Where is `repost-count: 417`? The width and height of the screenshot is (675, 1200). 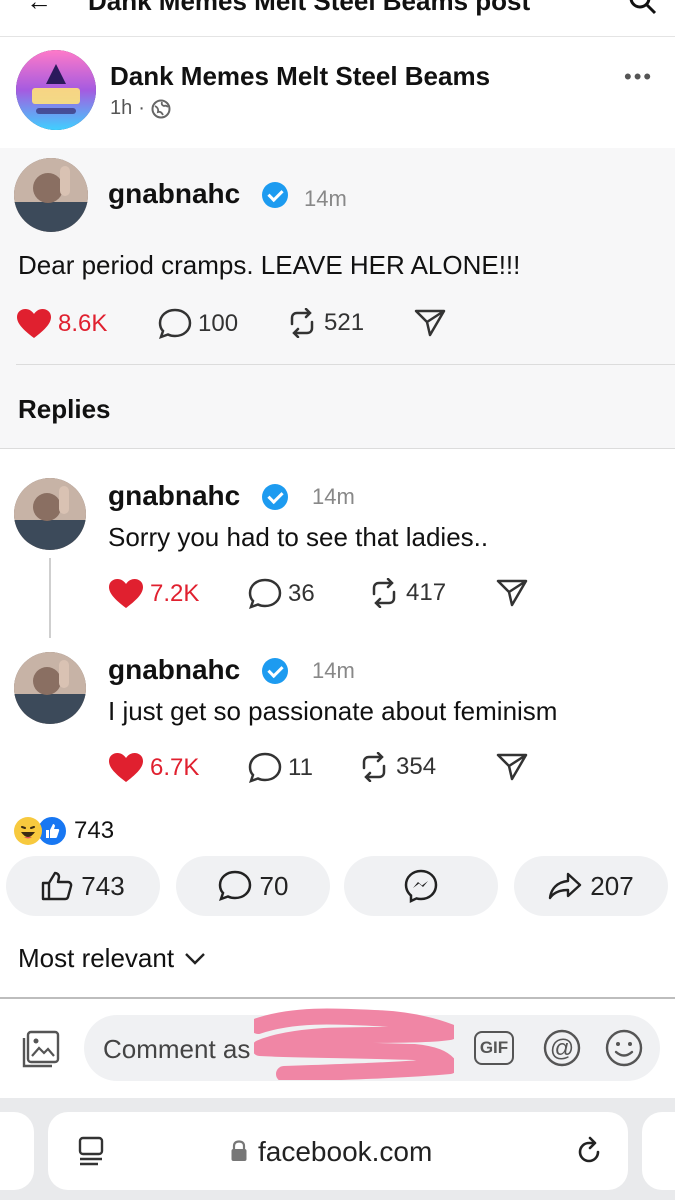 repost-count: 417 is located at coordinates (426, 592).